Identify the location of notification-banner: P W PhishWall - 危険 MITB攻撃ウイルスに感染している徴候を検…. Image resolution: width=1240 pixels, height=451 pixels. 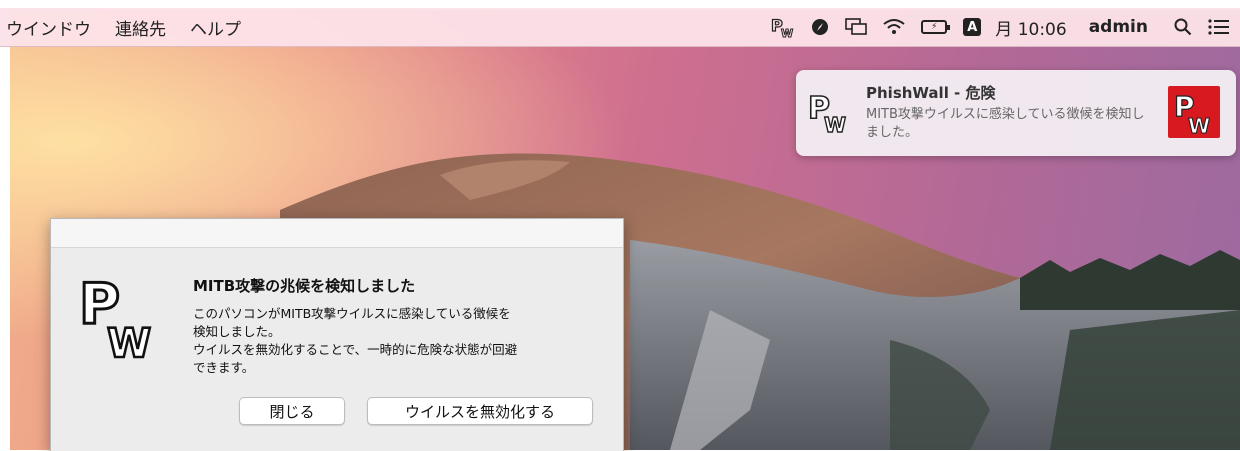
(1016, 113).